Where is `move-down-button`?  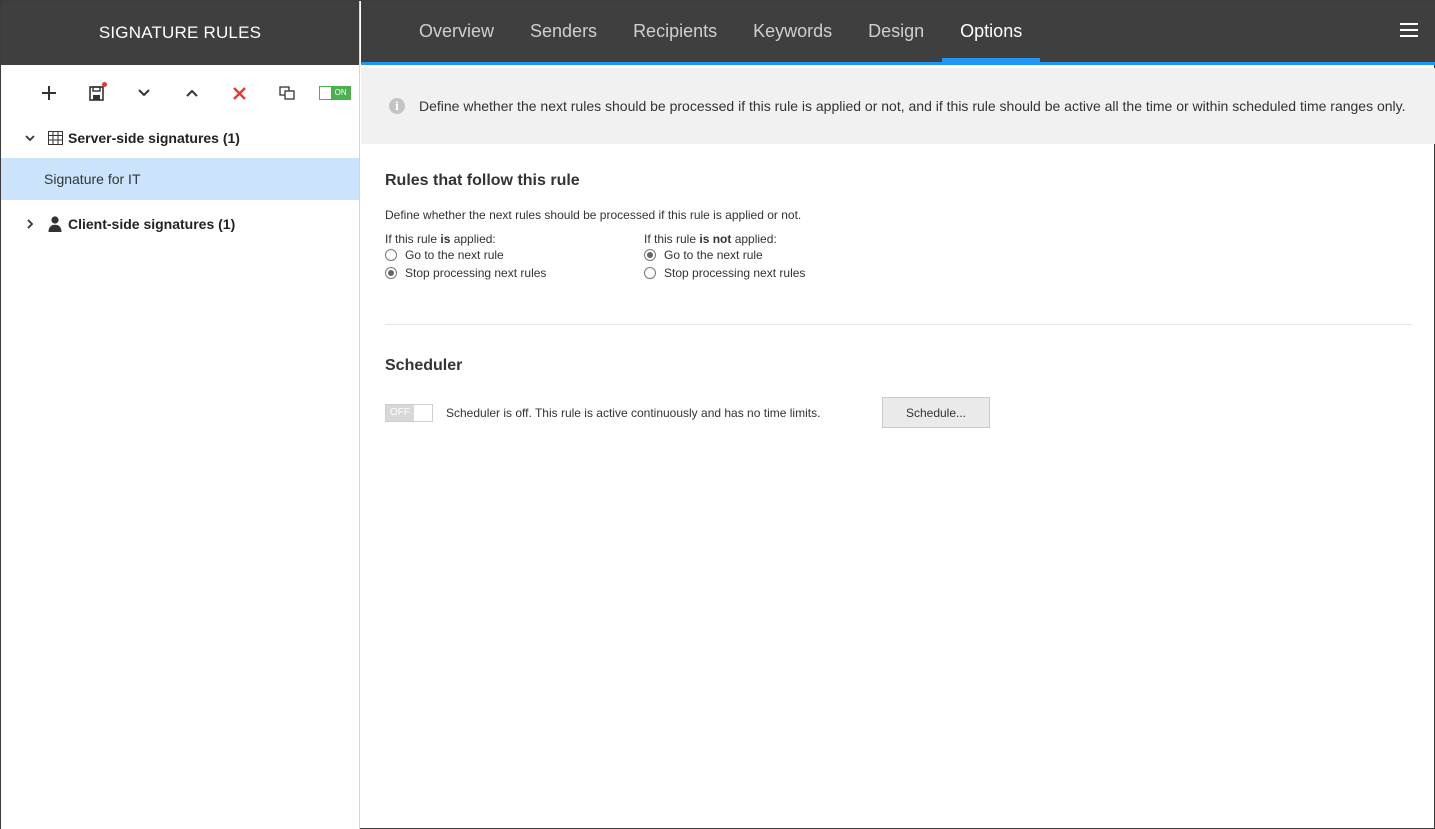
move-down-button is located at coordinates (144, 93).